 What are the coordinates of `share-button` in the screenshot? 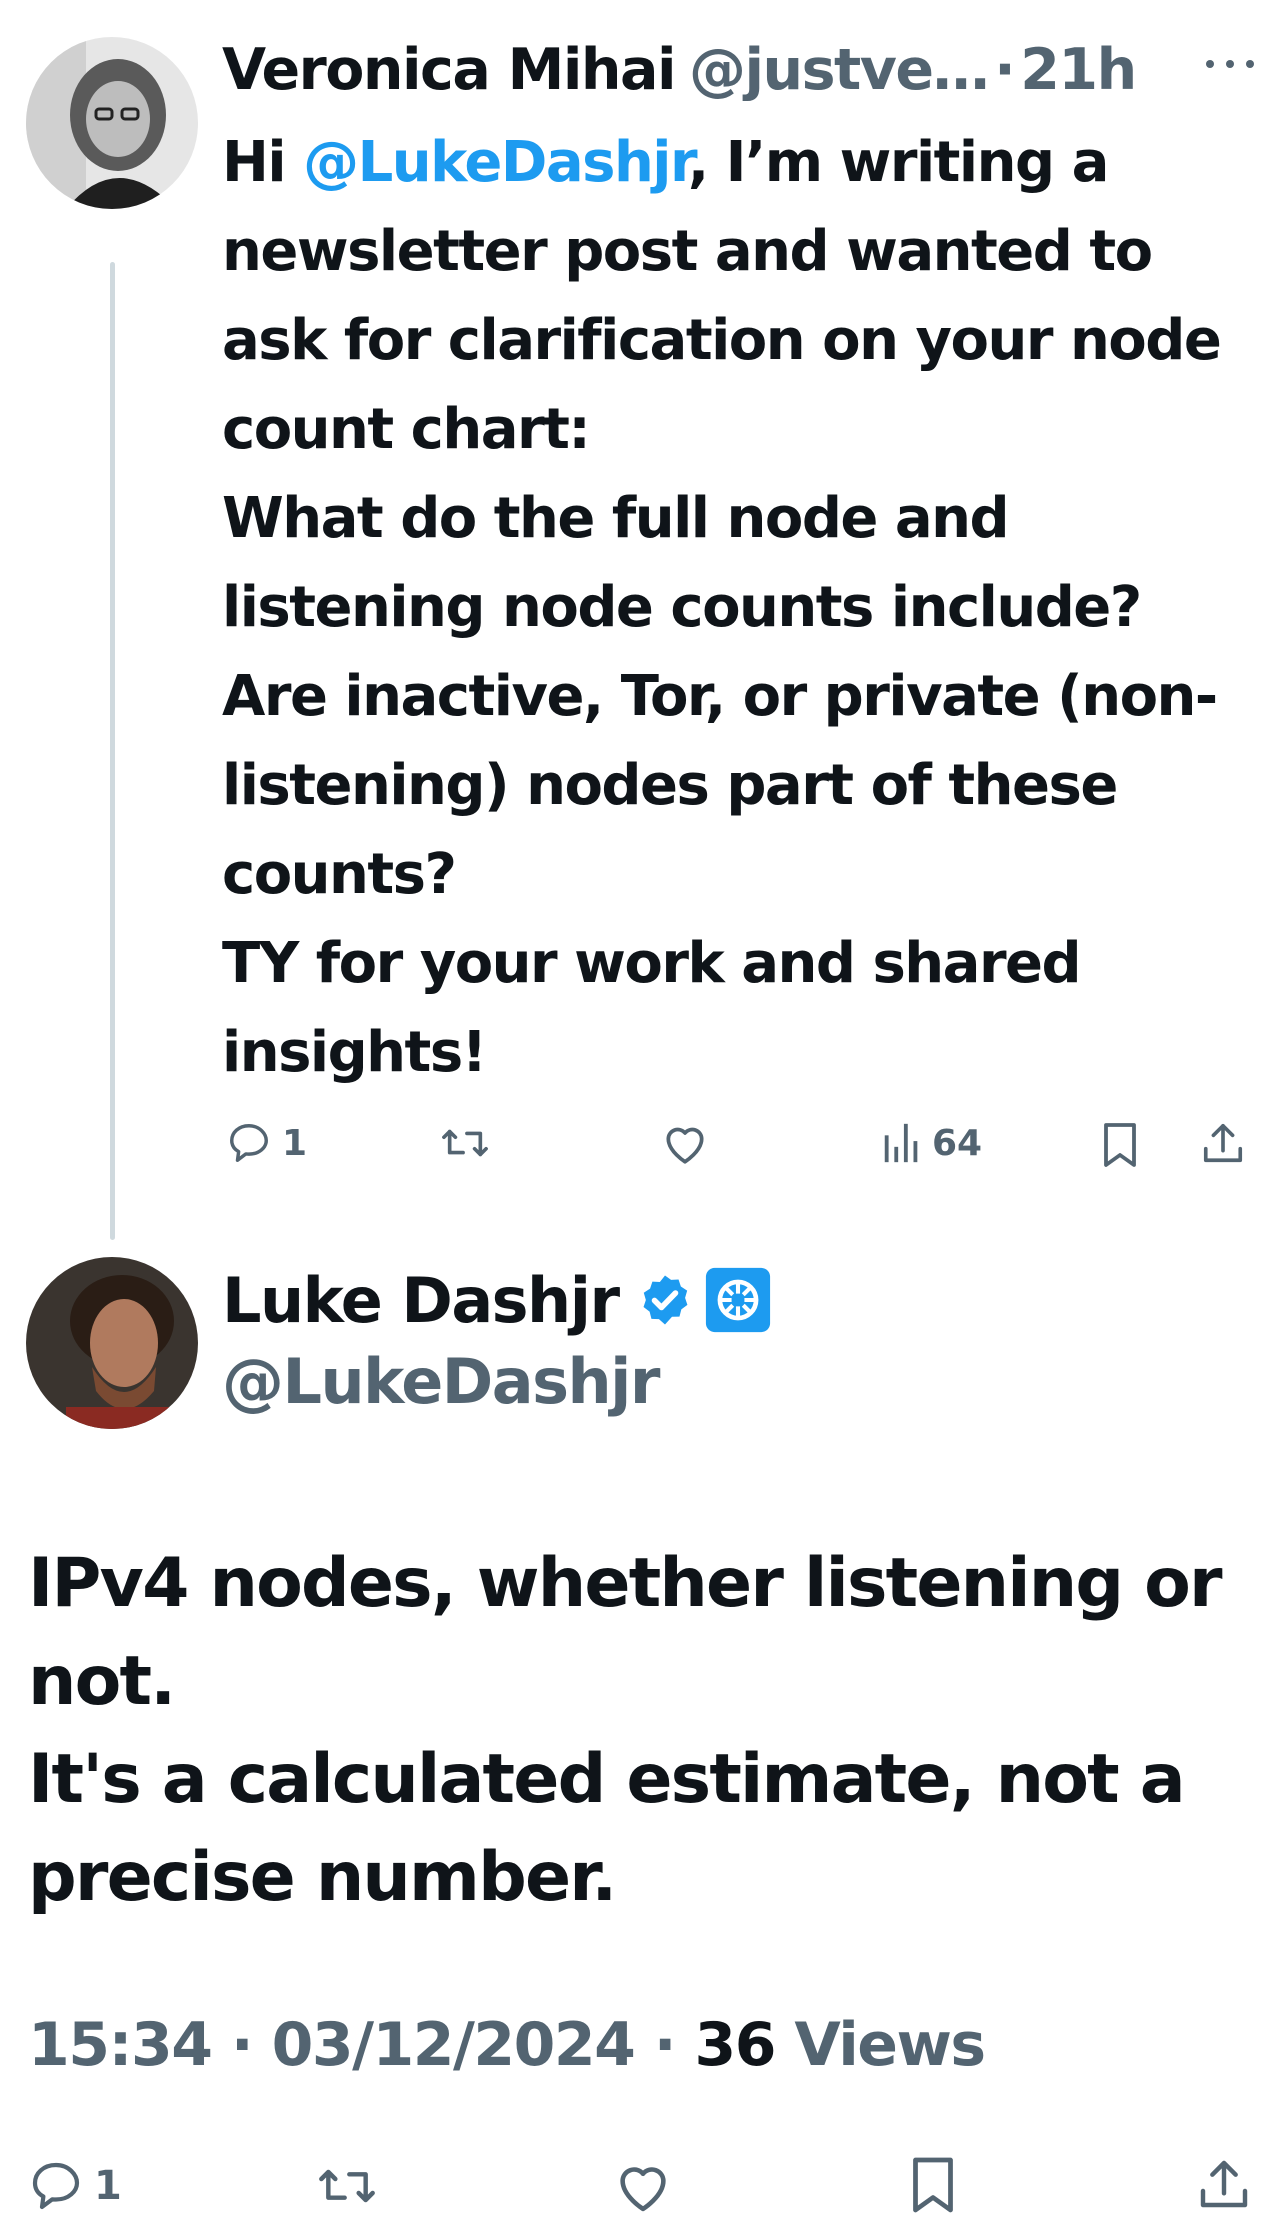 It's located at (1223, 1143).